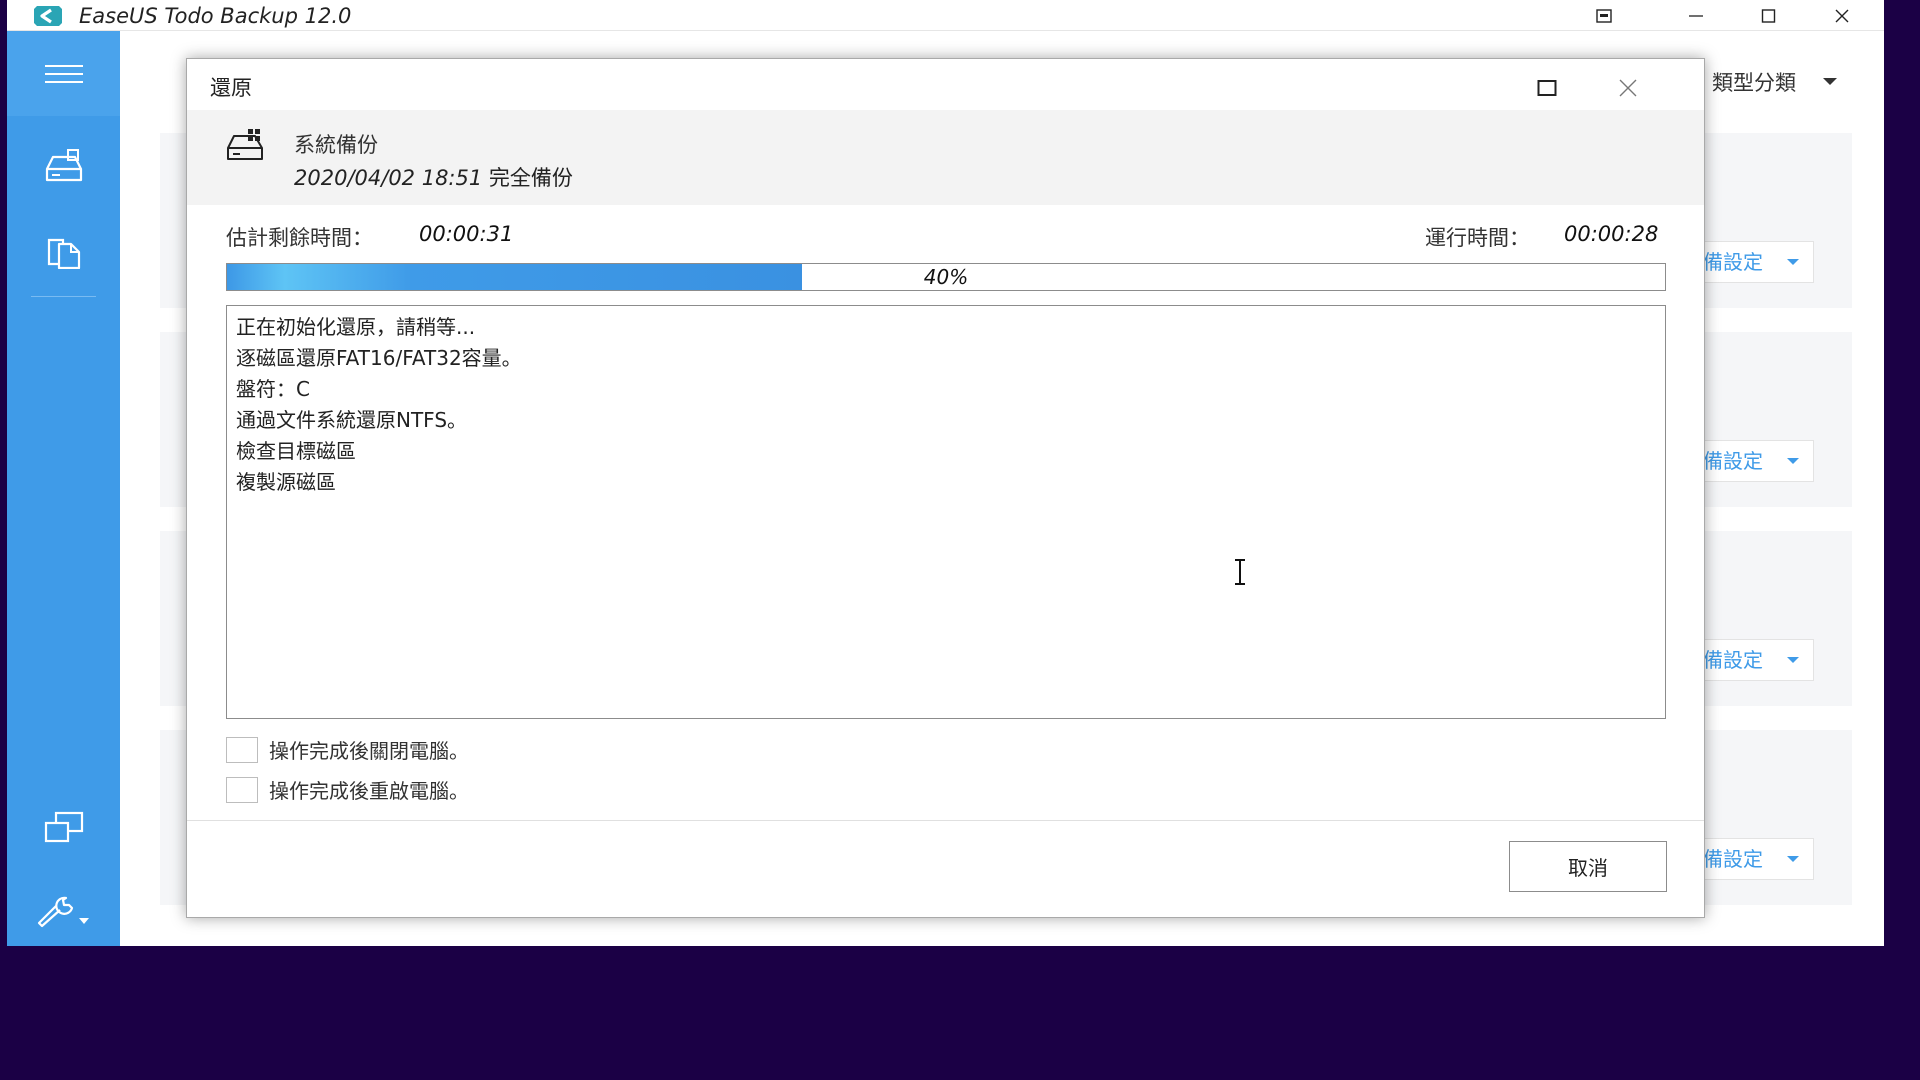 Image resolution: width=1920 pixels, height=1080 pixels. I want to click on menu-icon, so click(63, 73).